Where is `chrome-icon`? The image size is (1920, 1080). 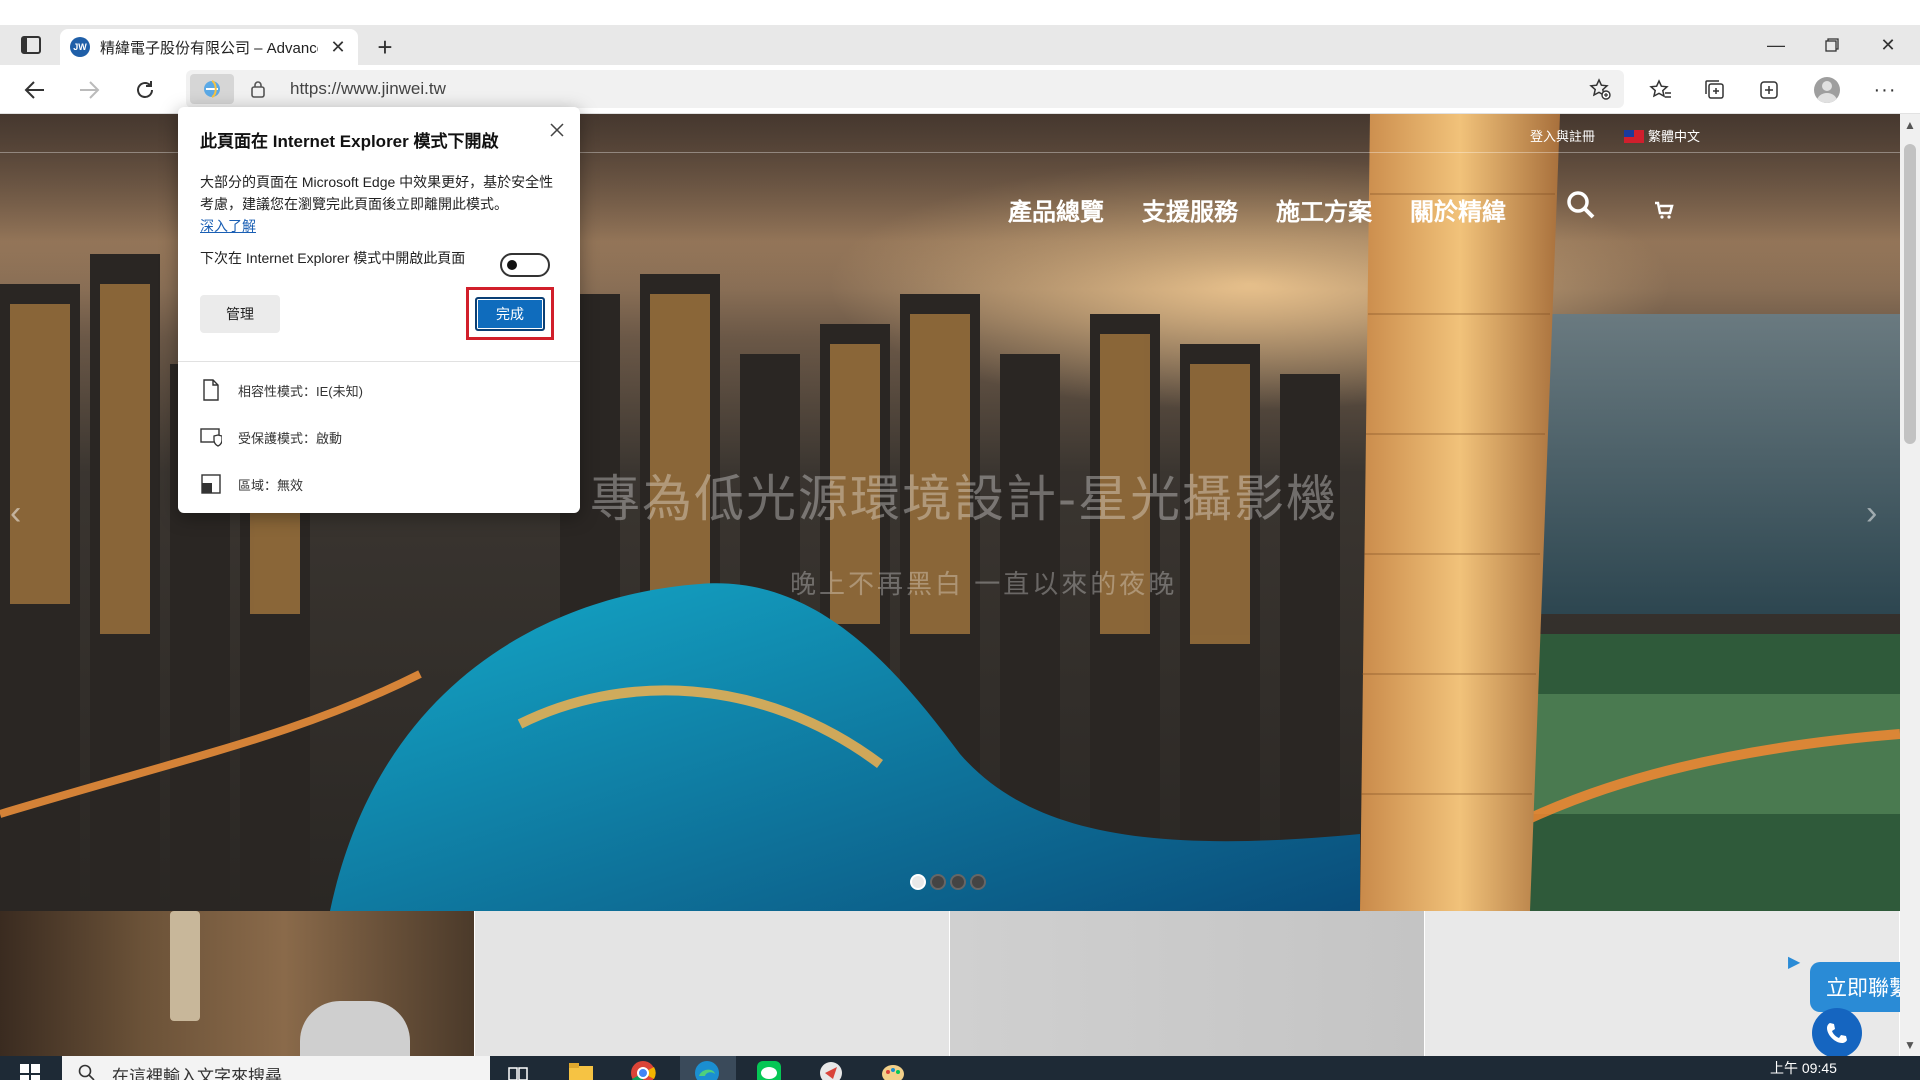 chrome-icon is located at coordinates (643, 1070).